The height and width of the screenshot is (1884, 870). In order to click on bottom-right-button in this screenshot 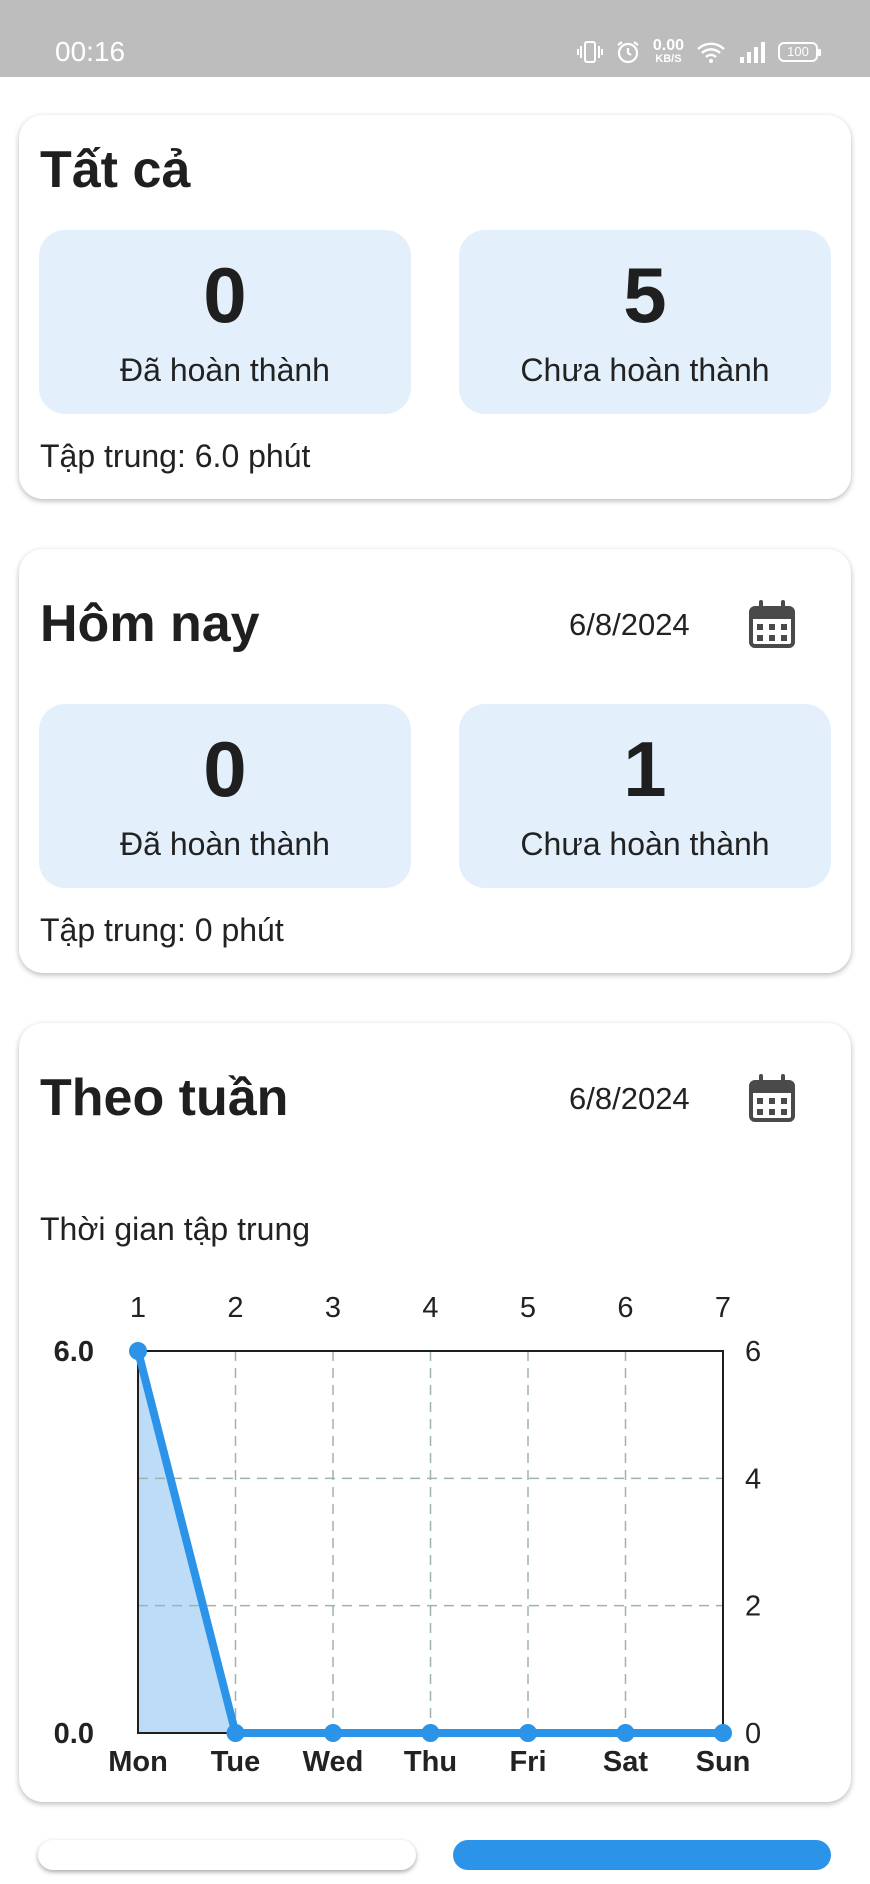, I will do `click(642, 1855)`.